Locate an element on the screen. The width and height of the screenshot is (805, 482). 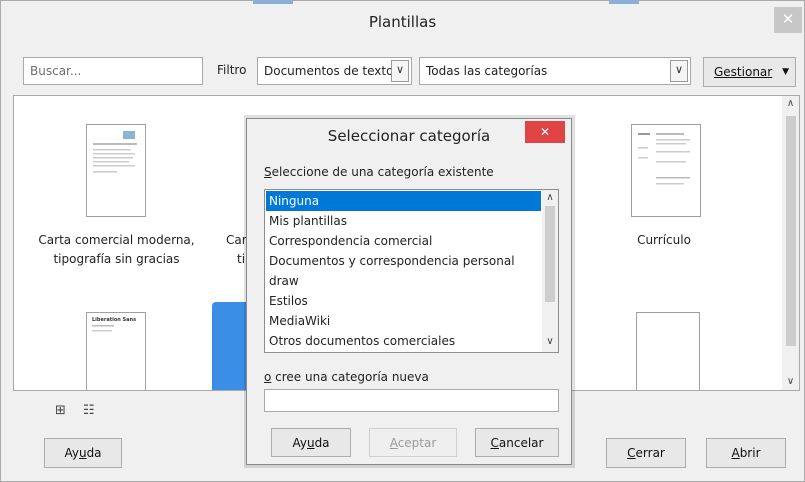
dialog-cancel-button: Cancelar is located at coordinates (517, 442).